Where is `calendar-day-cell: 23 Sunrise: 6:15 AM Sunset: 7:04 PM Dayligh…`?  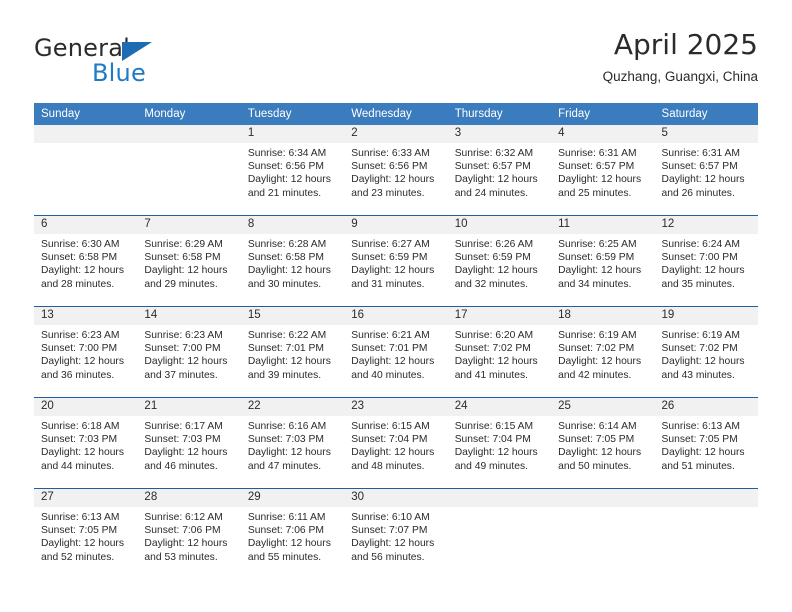 calendar-day-cell: 23 Sunrise: 6:15 AM Sunset: 7:04 PM Dayligh… is located at coordinates (396, 443).